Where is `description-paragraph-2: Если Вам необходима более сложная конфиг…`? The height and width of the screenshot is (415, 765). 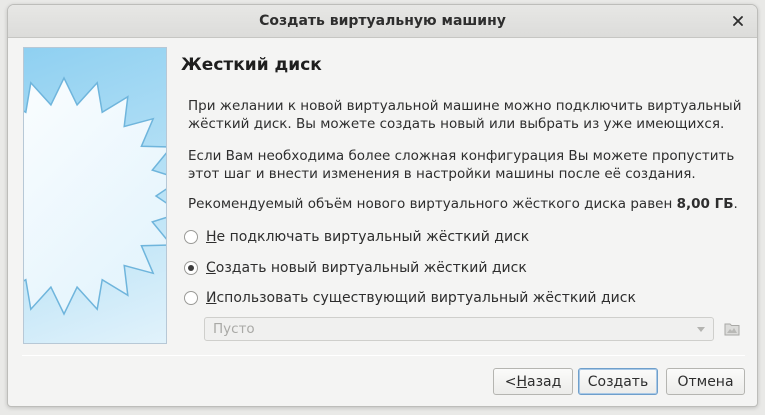 description-paragraph-2: Если Вам необходима более сложная конфиг… is located at coordinates (461, 165).